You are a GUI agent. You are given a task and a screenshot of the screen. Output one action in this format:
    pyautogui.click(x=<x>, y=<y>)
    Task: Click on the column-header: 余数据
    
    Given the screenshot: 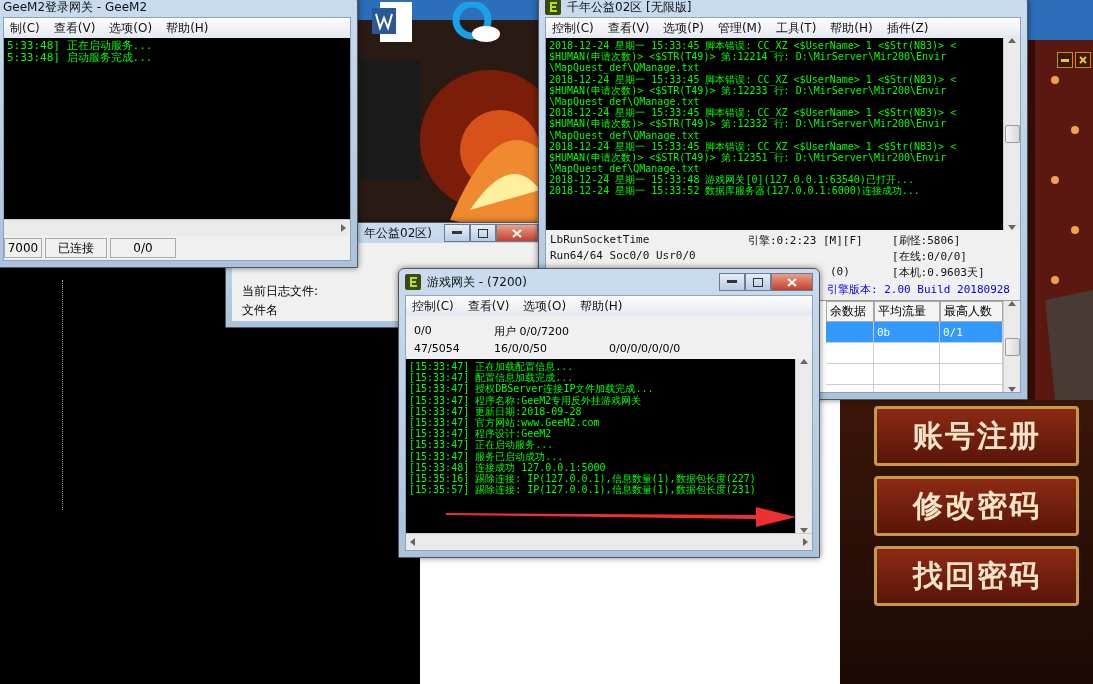 What is the action you would take?
    pyautogui.click(x=850, y=311)
    